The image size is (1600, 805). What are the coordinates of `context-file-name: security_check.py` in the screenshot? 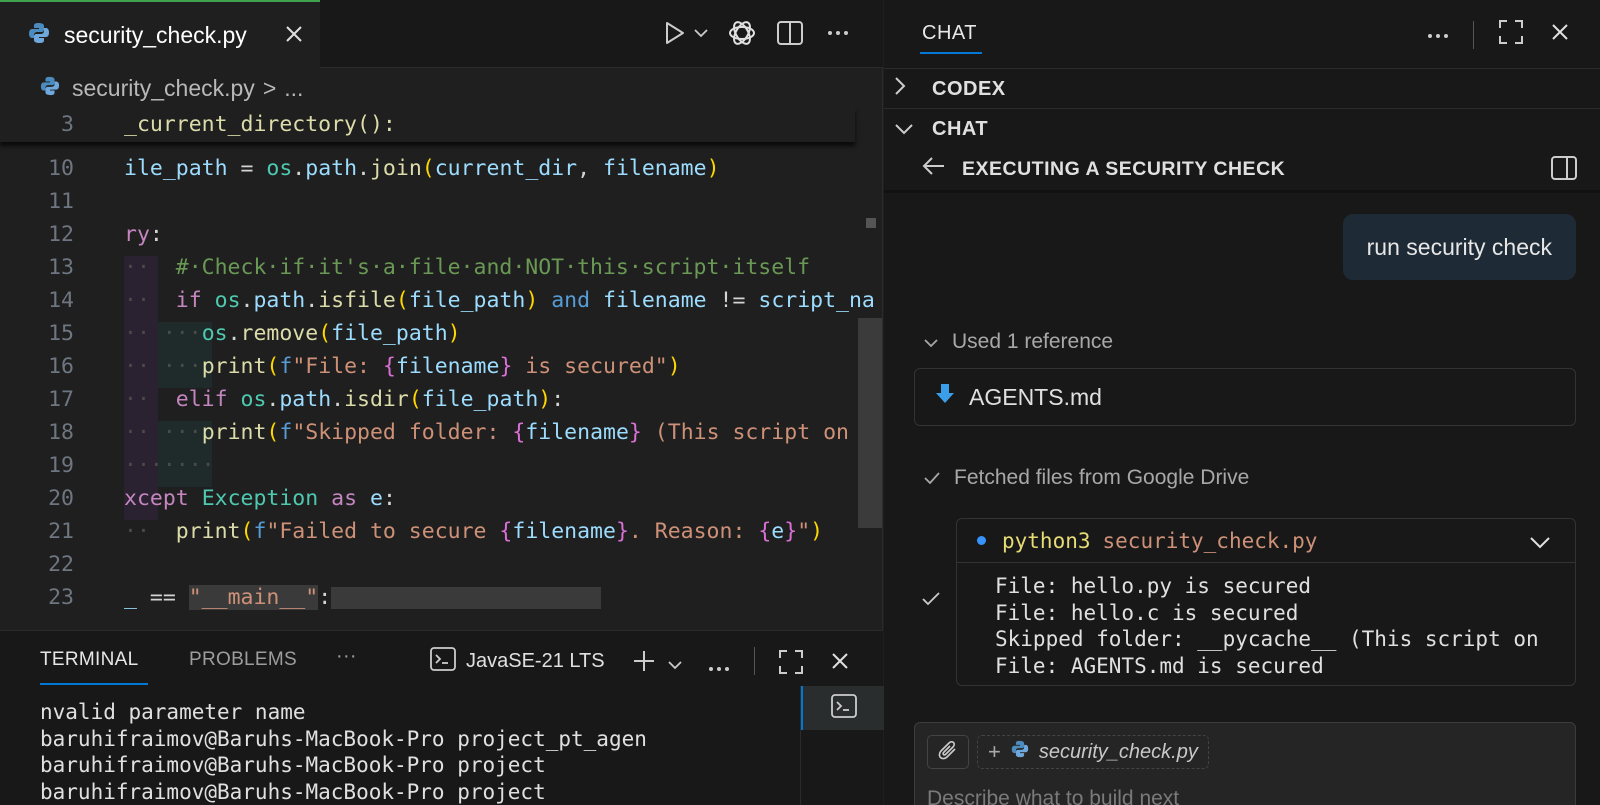 It's located at (1118, 751).